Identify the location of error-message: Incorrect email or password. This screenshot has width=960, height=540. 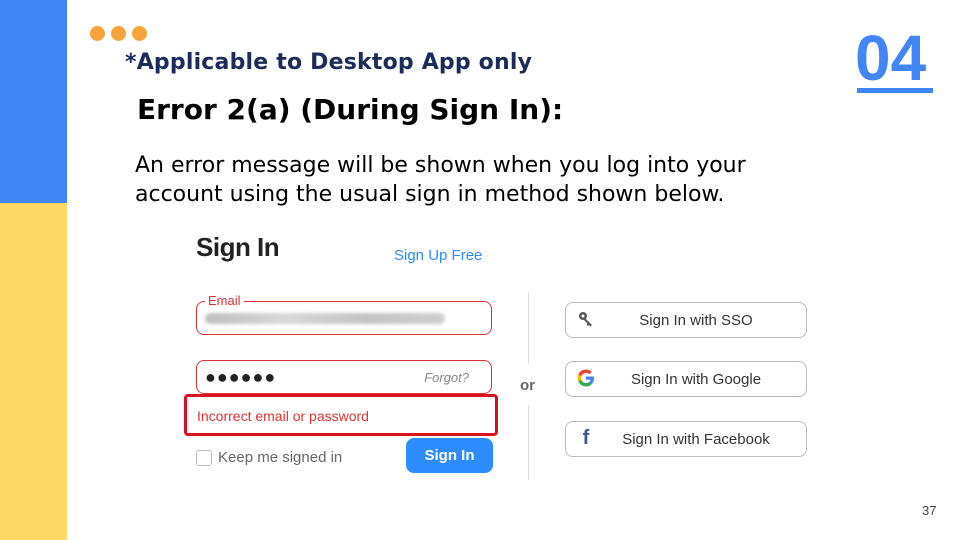
(283, 416).